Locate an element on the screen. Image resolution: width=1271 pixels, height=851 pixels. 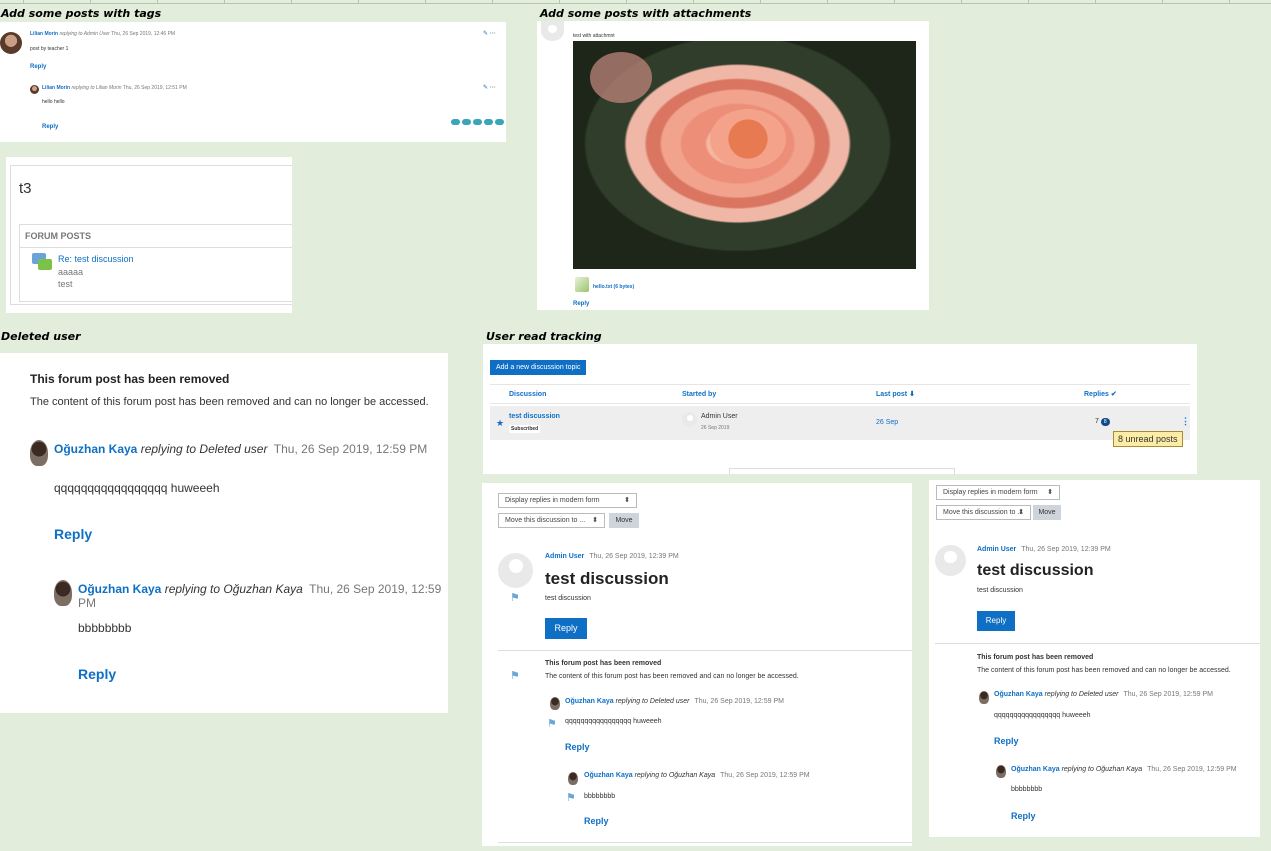
unread-badge: 8 is located at coordinates (1105, 422).